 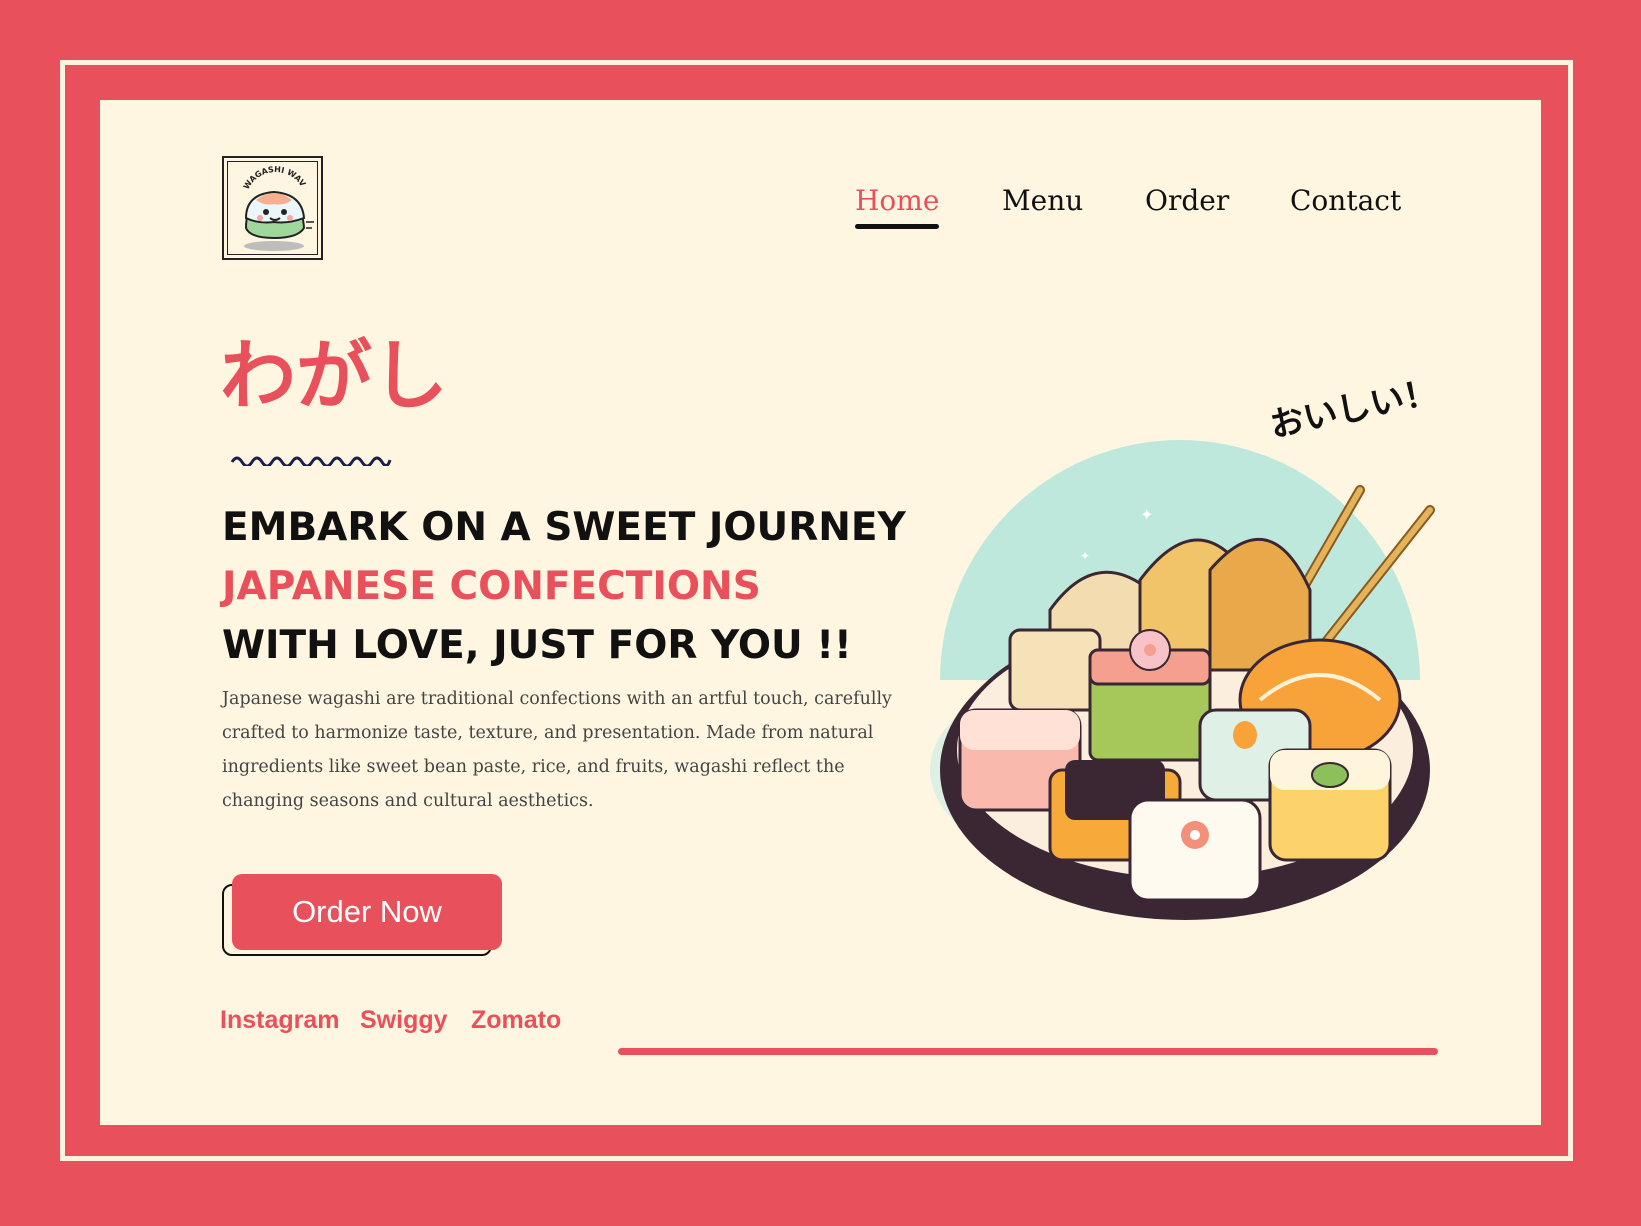 What do you see at coordinates (367, 912) in the screenshot?
I see `order-now-button: Order Now` at bounding box center [367, 912].